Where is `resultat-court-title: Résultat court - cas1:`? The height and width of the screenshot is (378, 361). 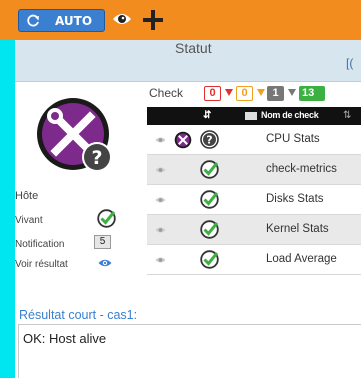
resultat-court-title: Résultat court - cas1: is located at coordinates (78, 315).